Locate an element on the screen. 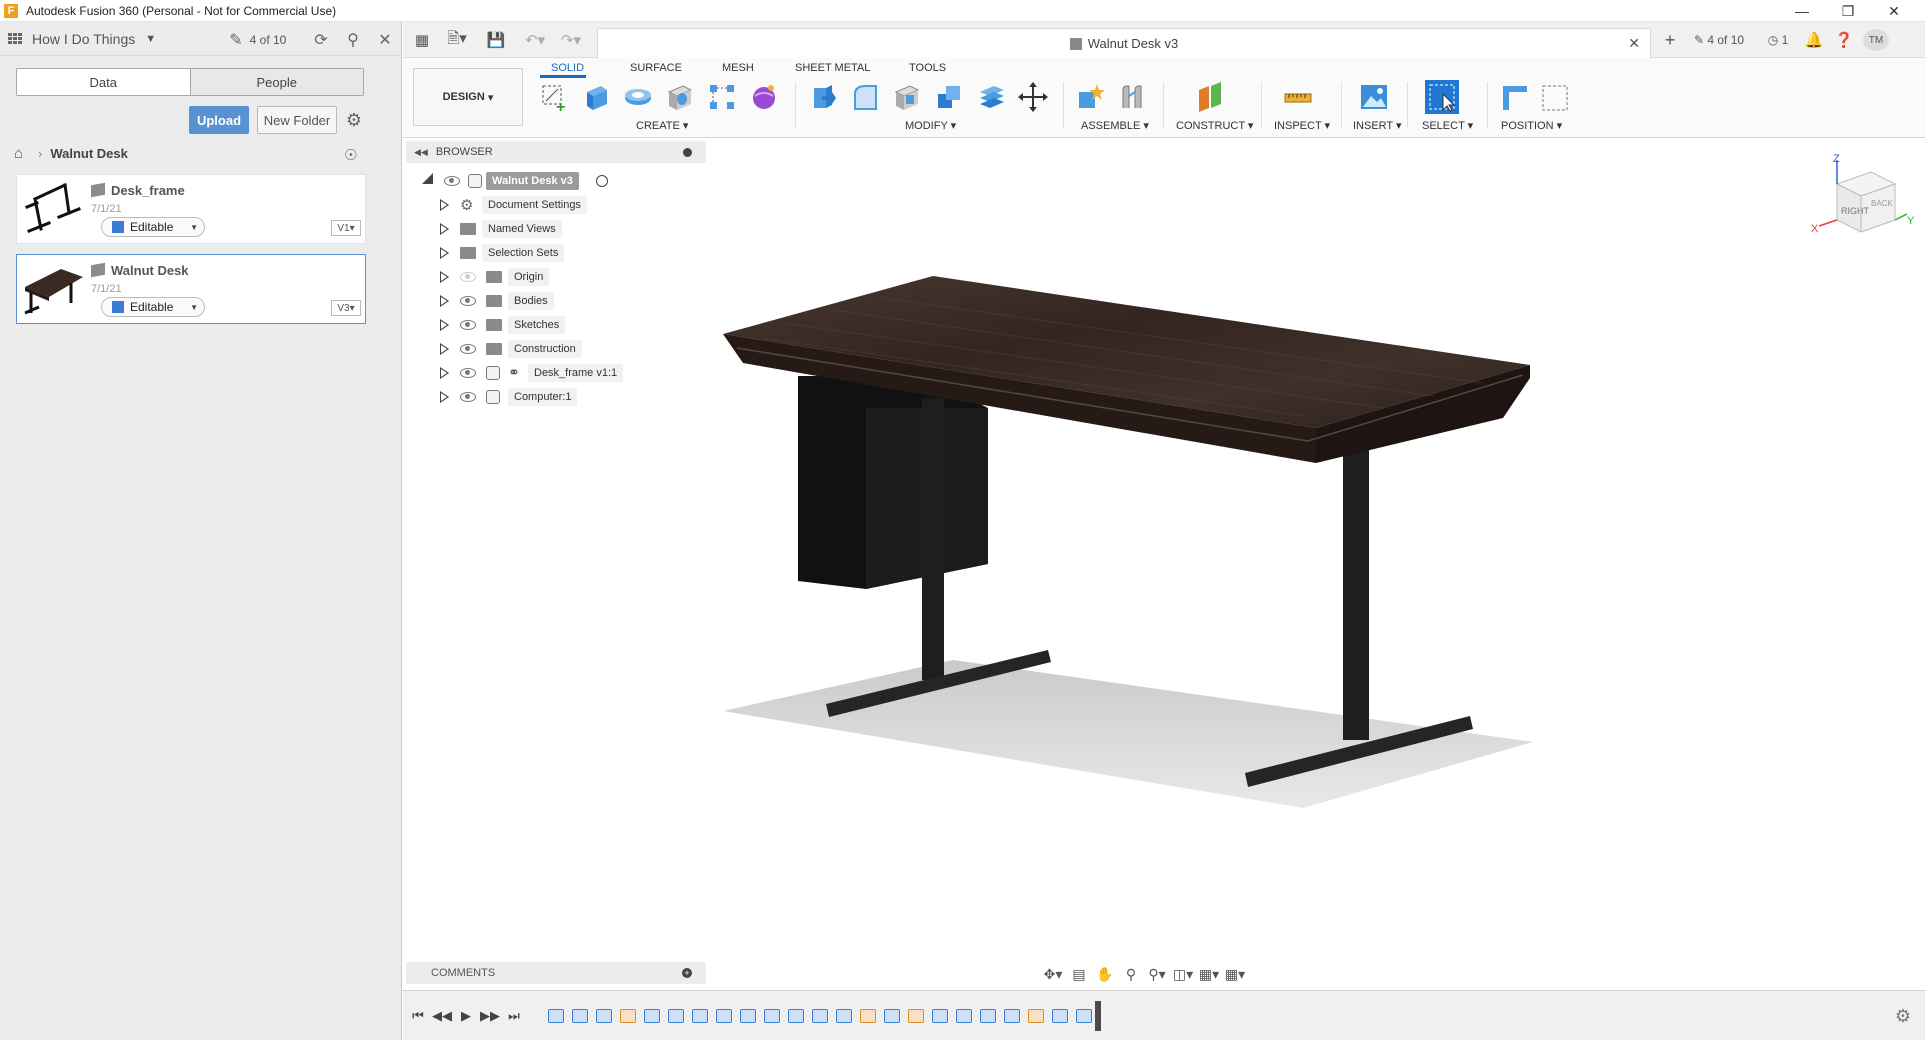  look-at-icon: ▤ is located at coordinates (1079, 974).